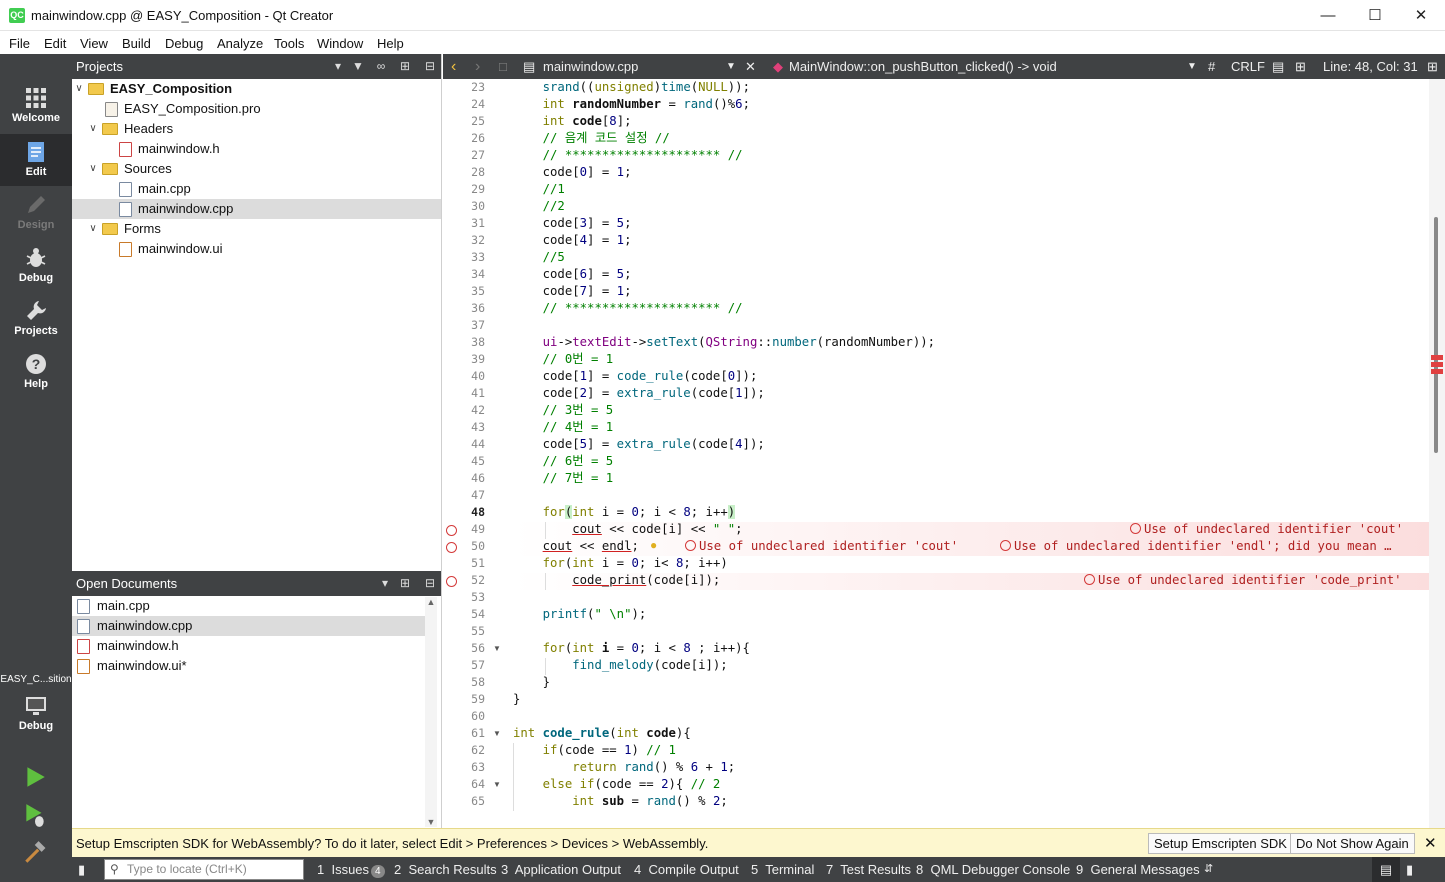 The height and width of the screenshot is (882, 1445). I want to click on close-icon: ✕, so click(1421, 15).